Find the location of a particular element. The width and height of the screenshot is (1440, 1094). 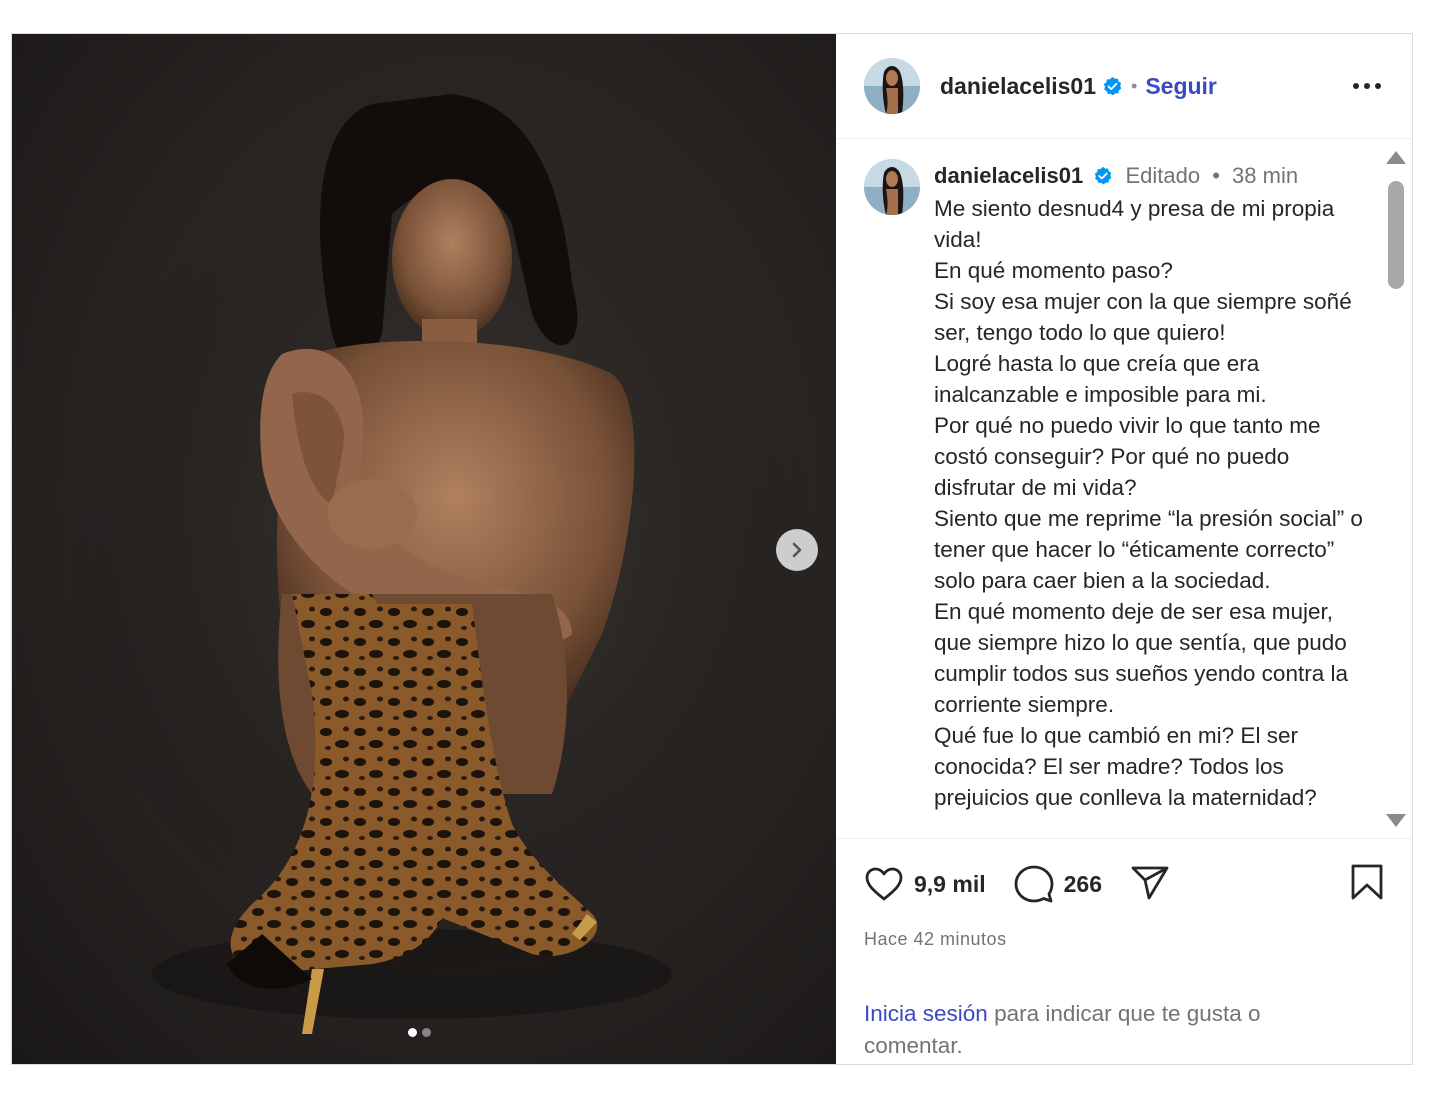

like-button: 9,9 mil is located at coordinates (925, 884).